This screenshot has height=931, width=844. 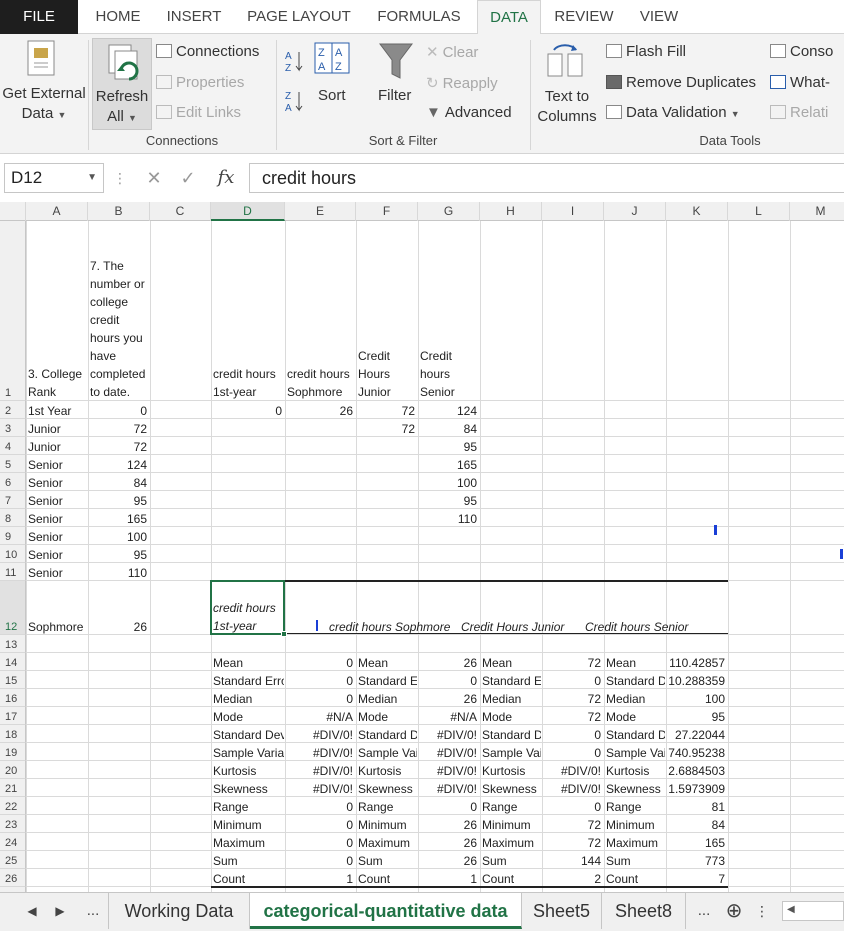 I want to click on stat-value-e22: 0, so click(x=320, y=806).